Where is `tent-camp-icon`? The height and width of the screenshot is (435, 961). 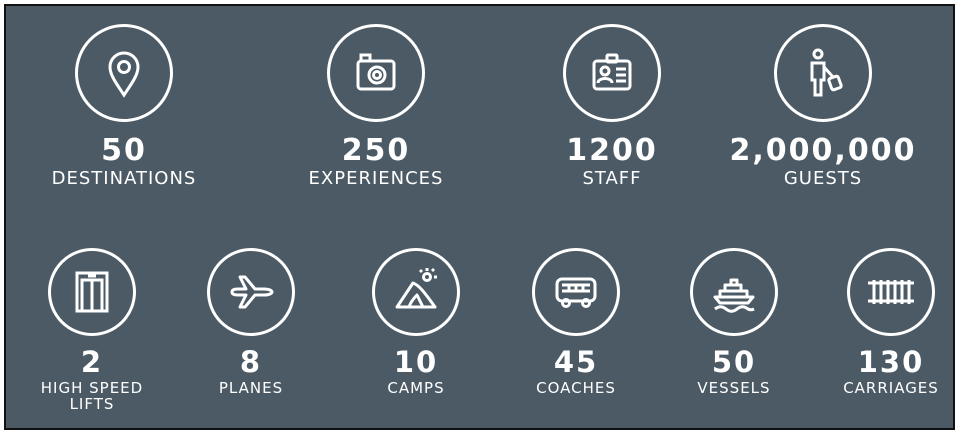 tent-camp-icon is located at coordinates (416, 292).